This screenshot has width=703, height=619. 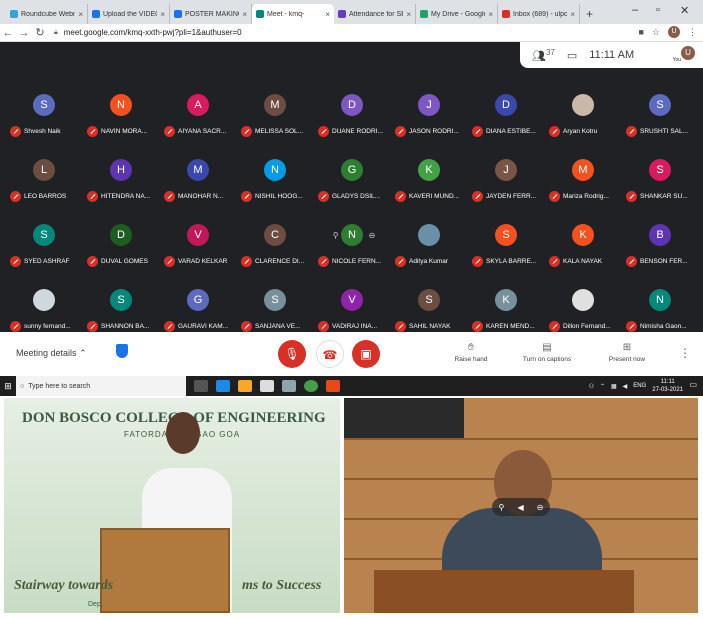 What do you see at coordinates (275, 235) in the screenshot?
I see `participant-avatar: C` at bounding box center [275, 235].